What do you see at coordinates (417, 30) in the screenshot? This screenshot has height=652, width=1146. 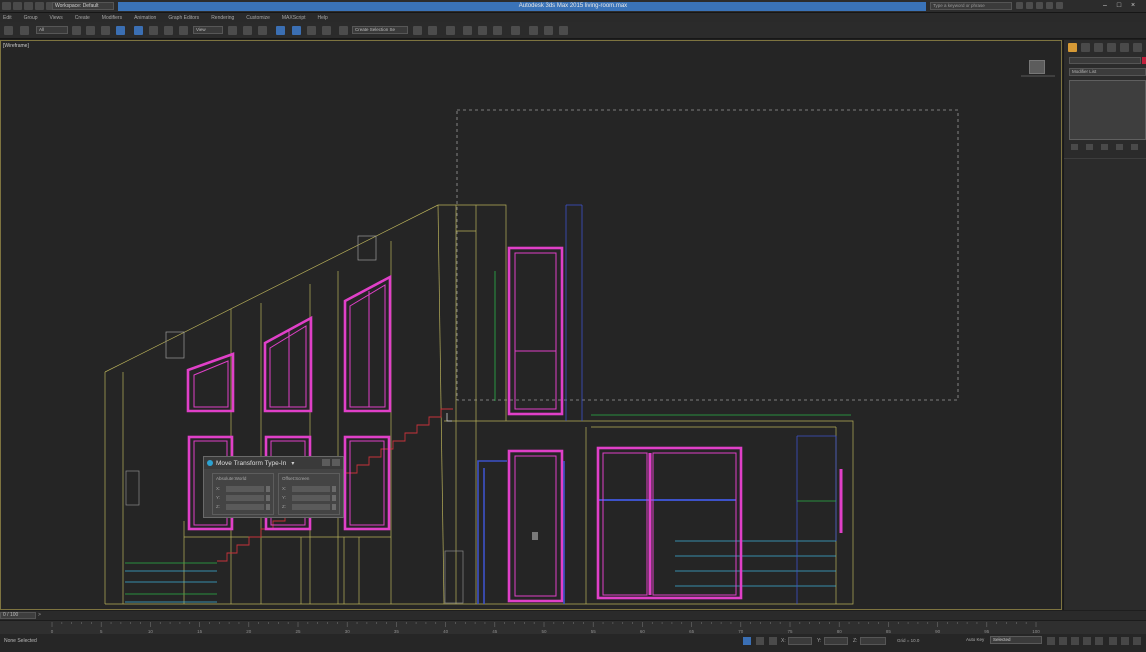 I see `mirror-icon` at bounding box center [417, 30].